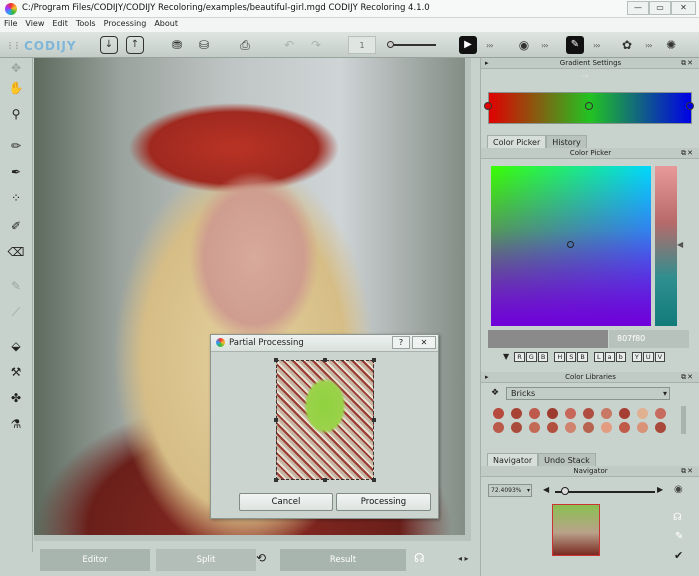 The height and width of the screenshot is (576, 699). What do you see at coordinates (10, 23) in the screenshot?
I see `menu-file: File` at bounding box center [10, 23].